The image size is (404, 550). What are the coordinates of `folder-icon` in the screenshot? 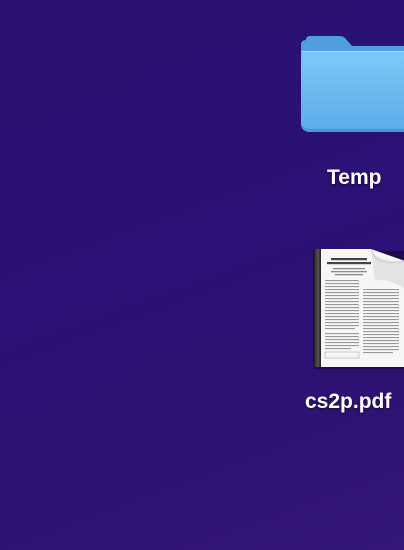 It's located at (352, 84).